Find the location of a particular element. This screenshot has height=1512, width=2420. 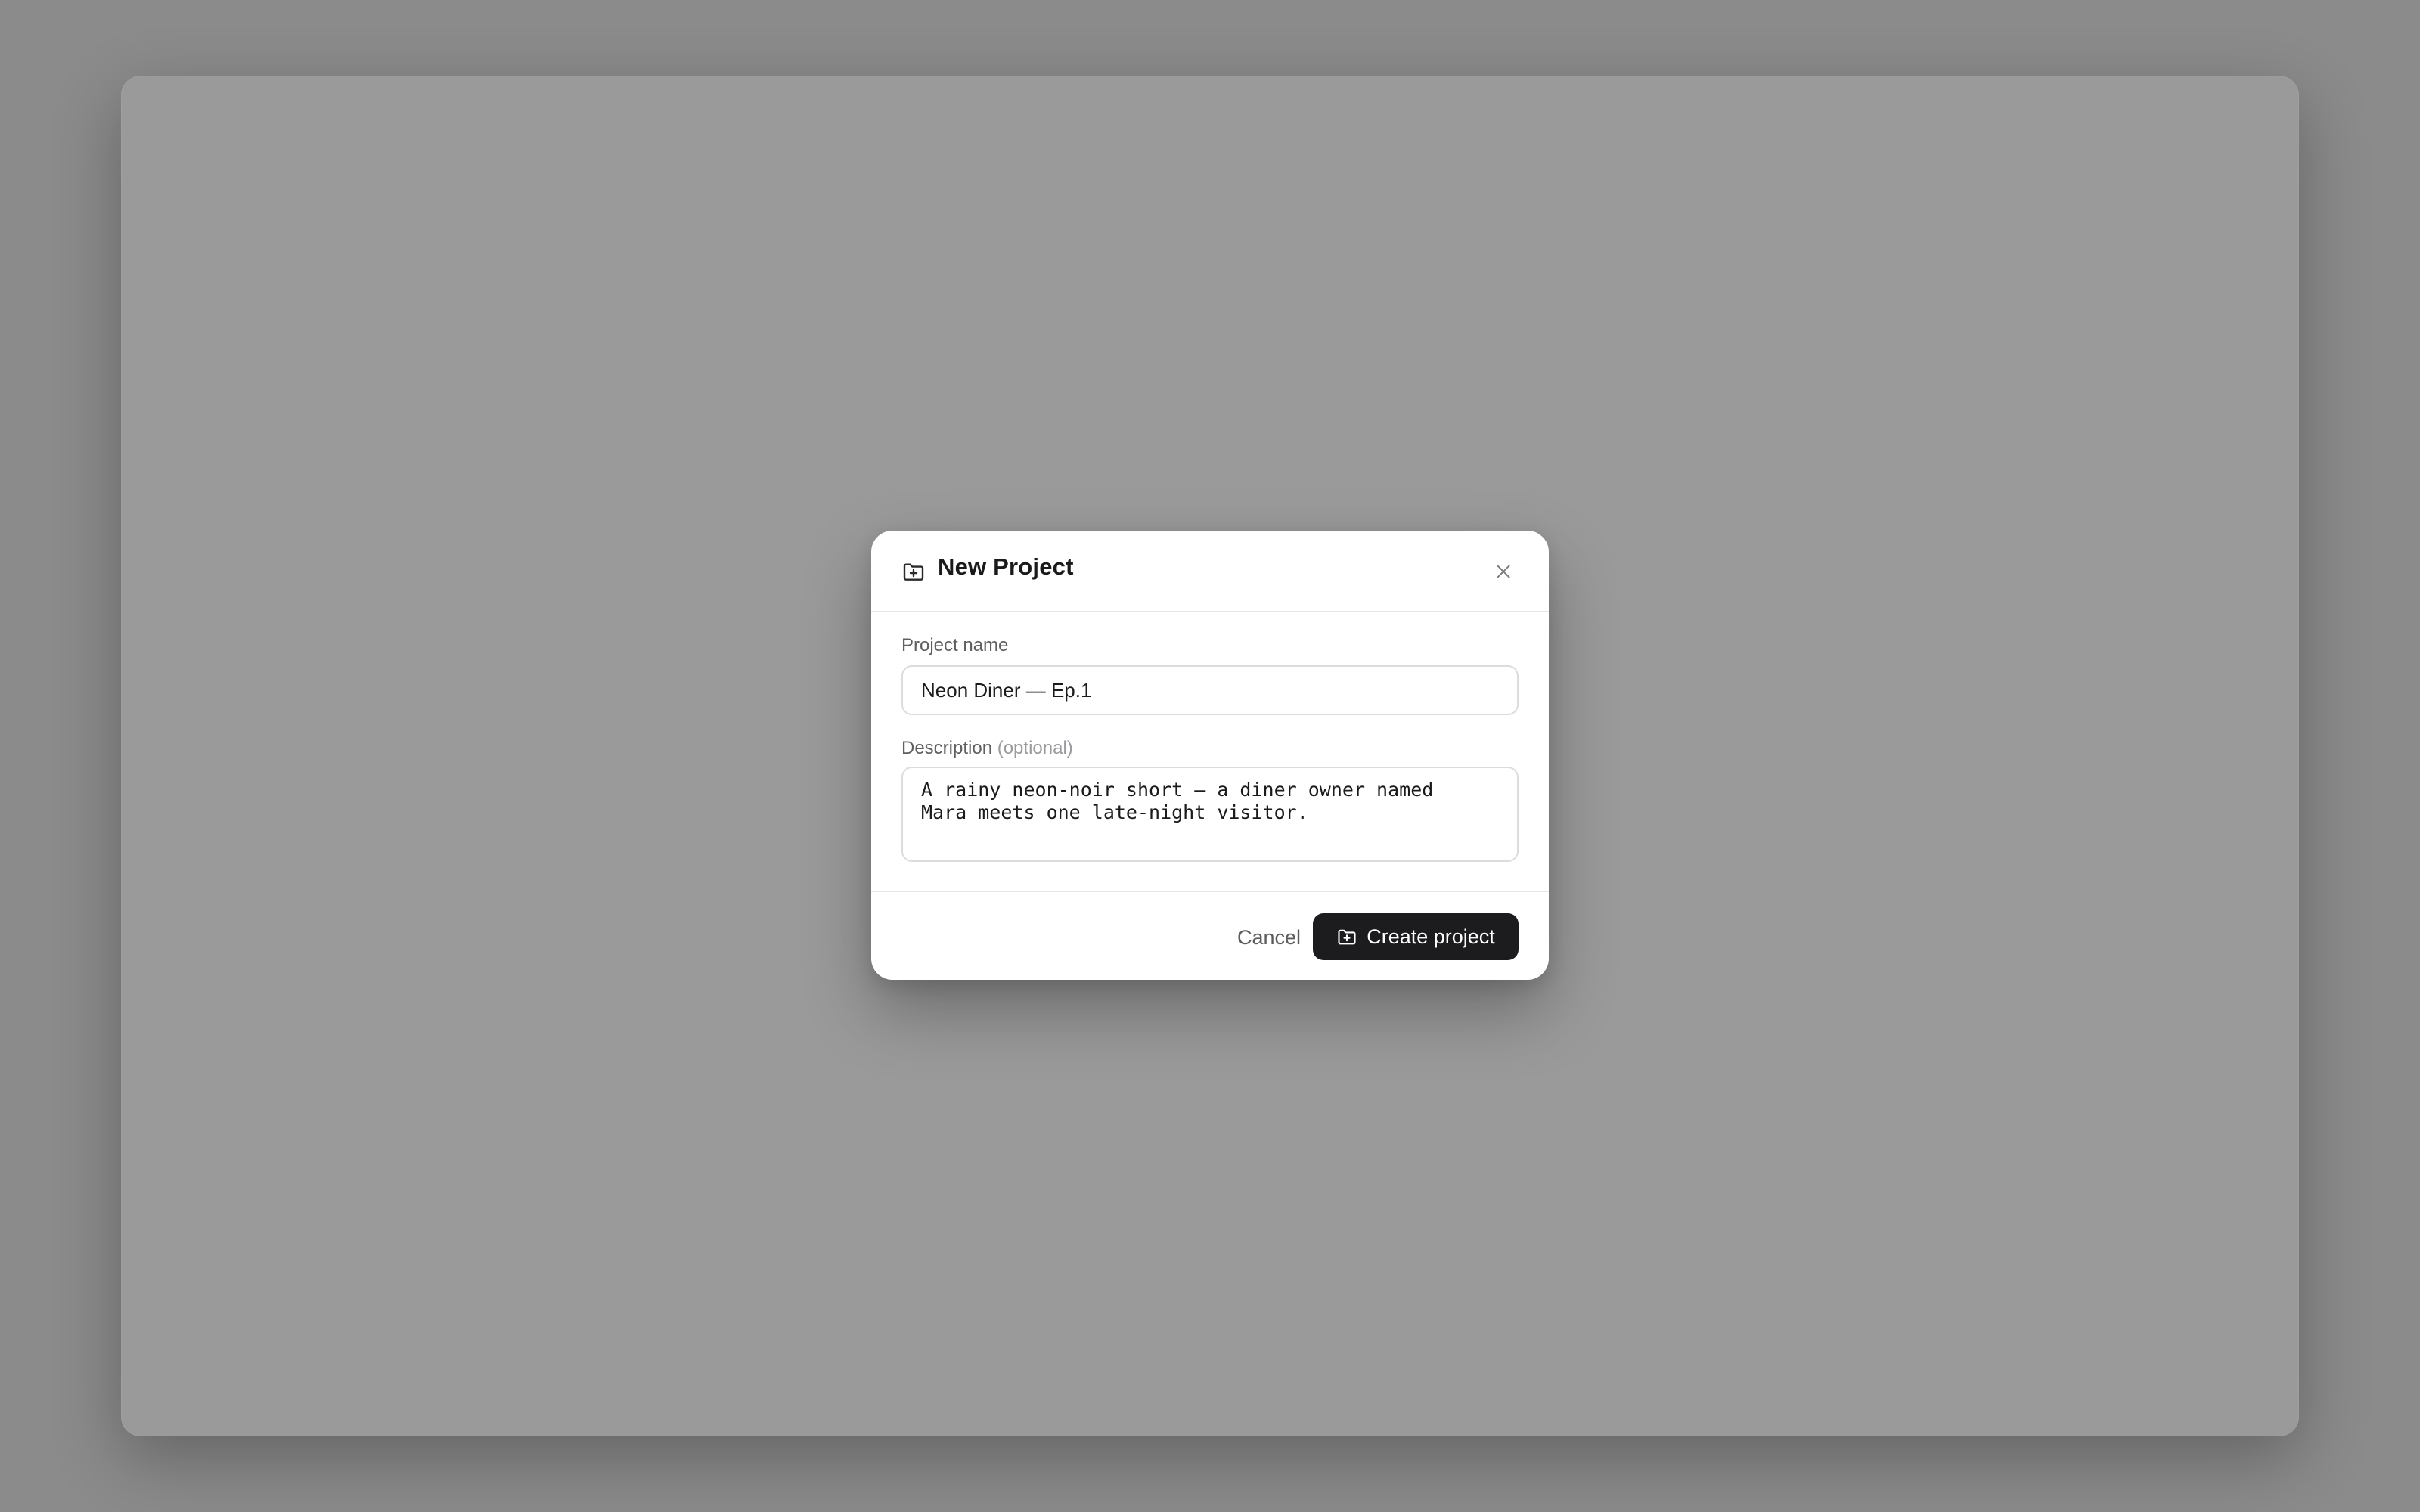

dialog-title: New Project is located at coordinates (1006, 567).